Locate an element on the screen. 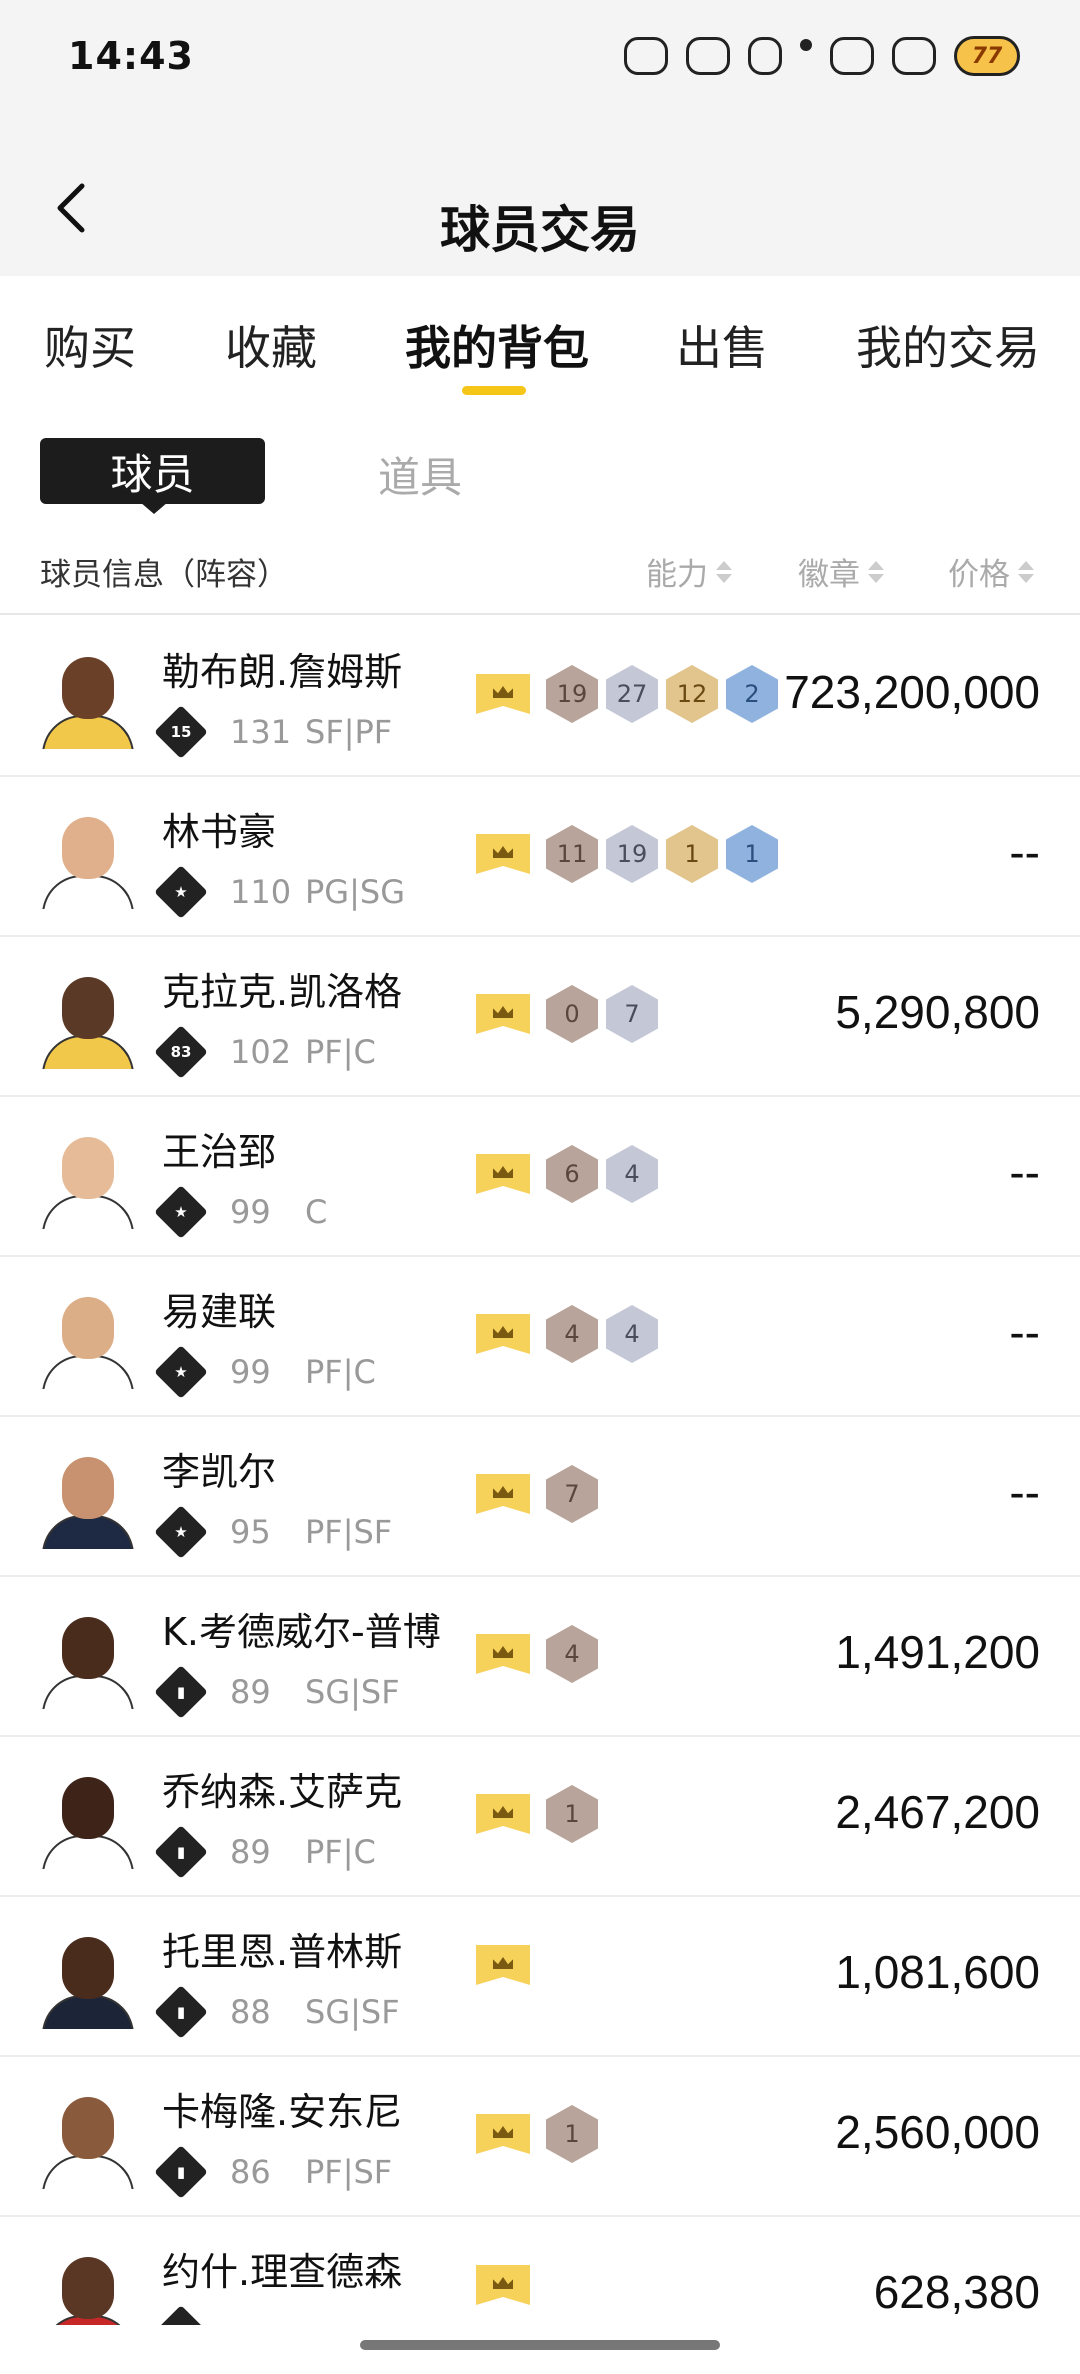 This screenshot has height=2374, width=1080. player-row: 李凯尔 ★ 95 PF|SF 7 -- is located at coordinates (540, 1497).